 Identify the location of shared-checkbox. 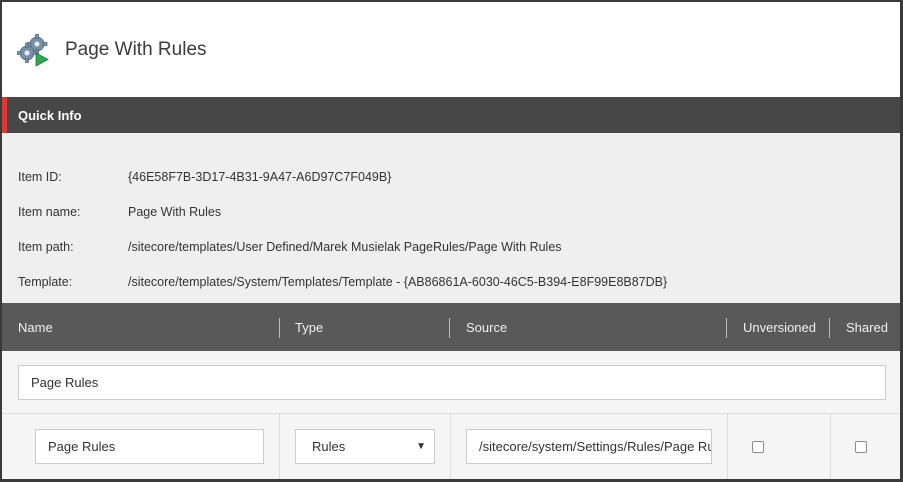
(861, 447).